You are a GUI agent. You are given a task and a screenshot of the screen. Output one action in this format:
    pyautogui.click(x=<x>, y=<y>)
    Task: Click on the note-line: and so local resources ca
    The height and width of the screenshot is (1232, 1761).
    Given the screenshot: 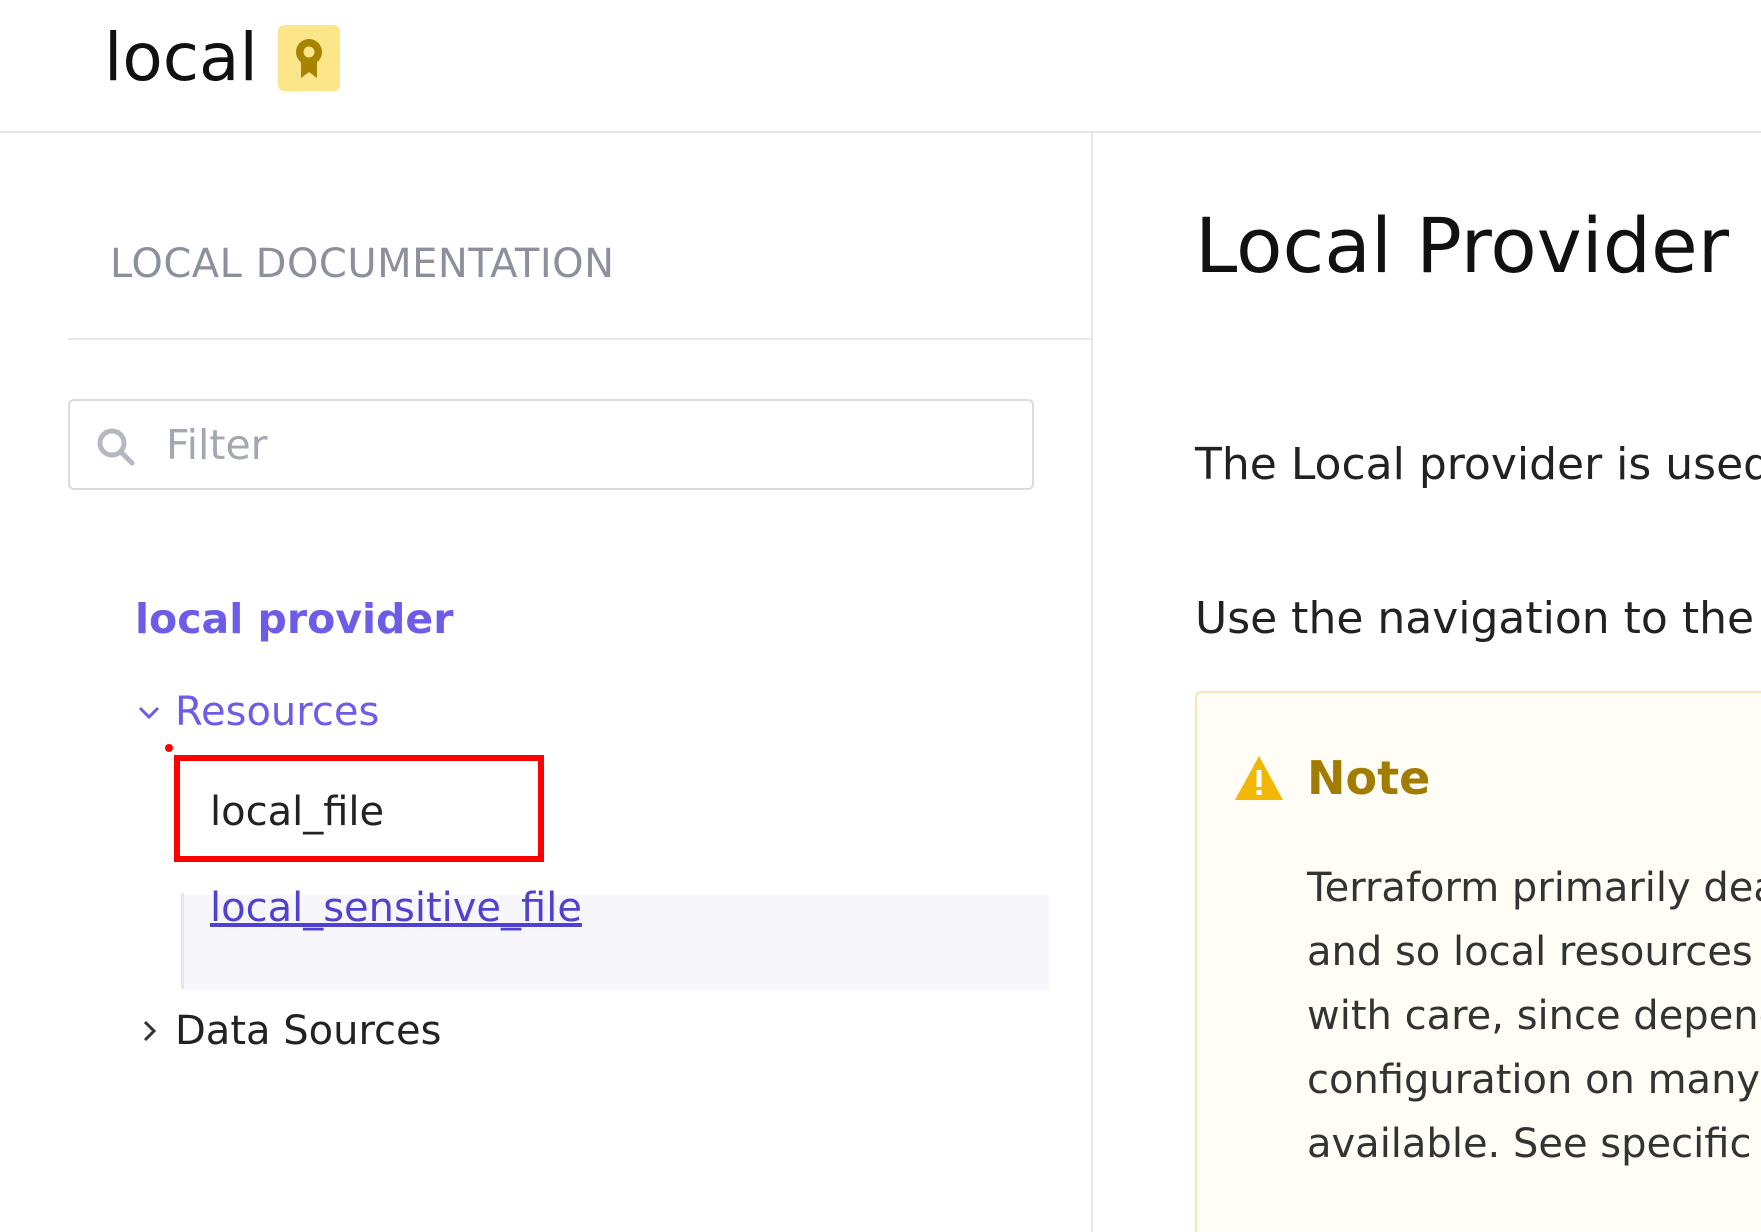 What is the action you would take?
    pyautogui.click(x=1534, y=952)
    